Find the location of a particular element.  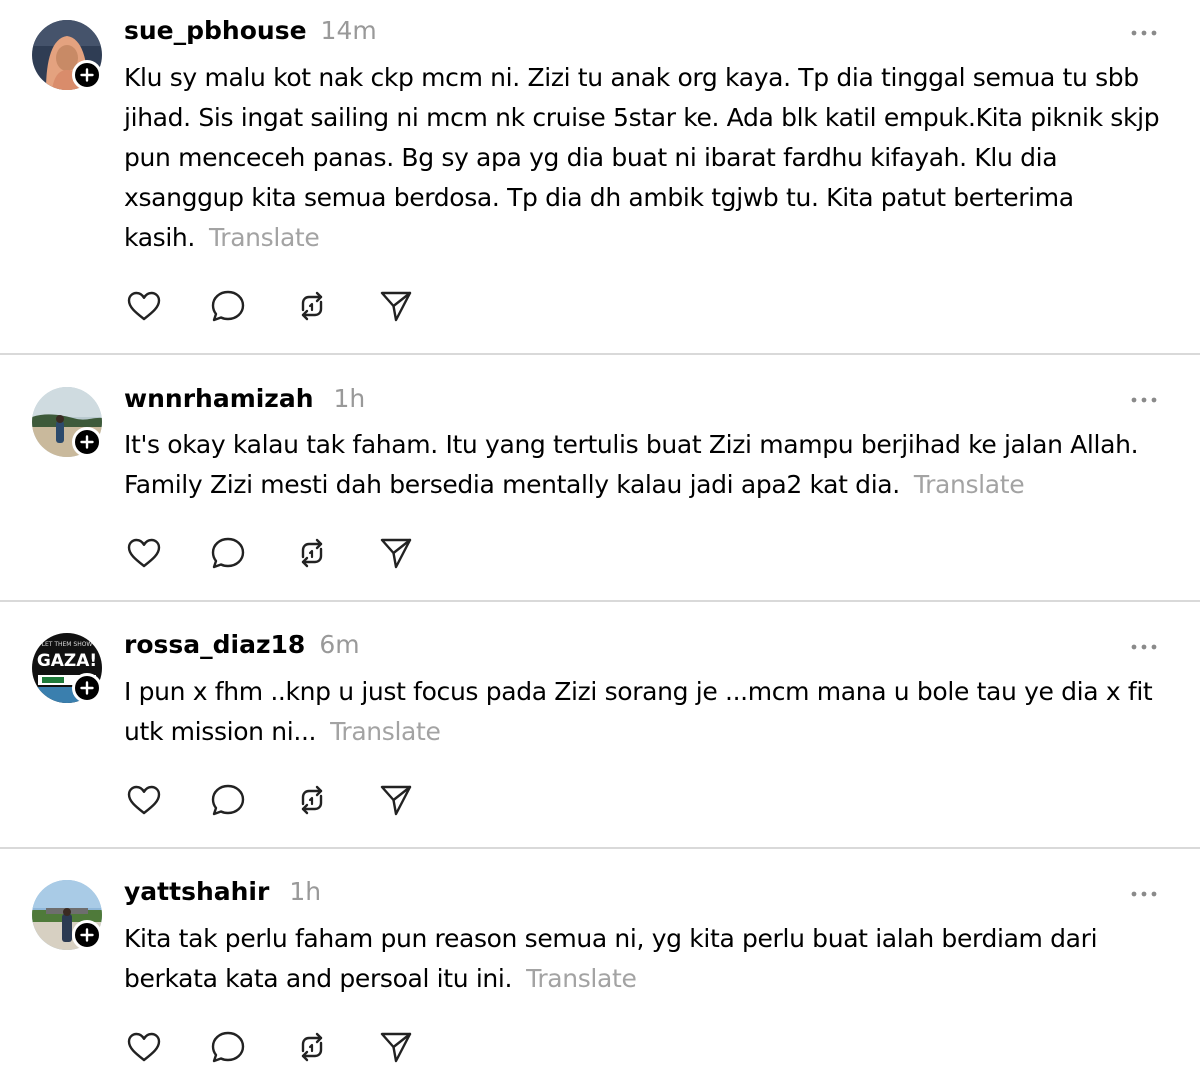

post-header: wnnrhamizah 1h is located at coordinates (244, 398).